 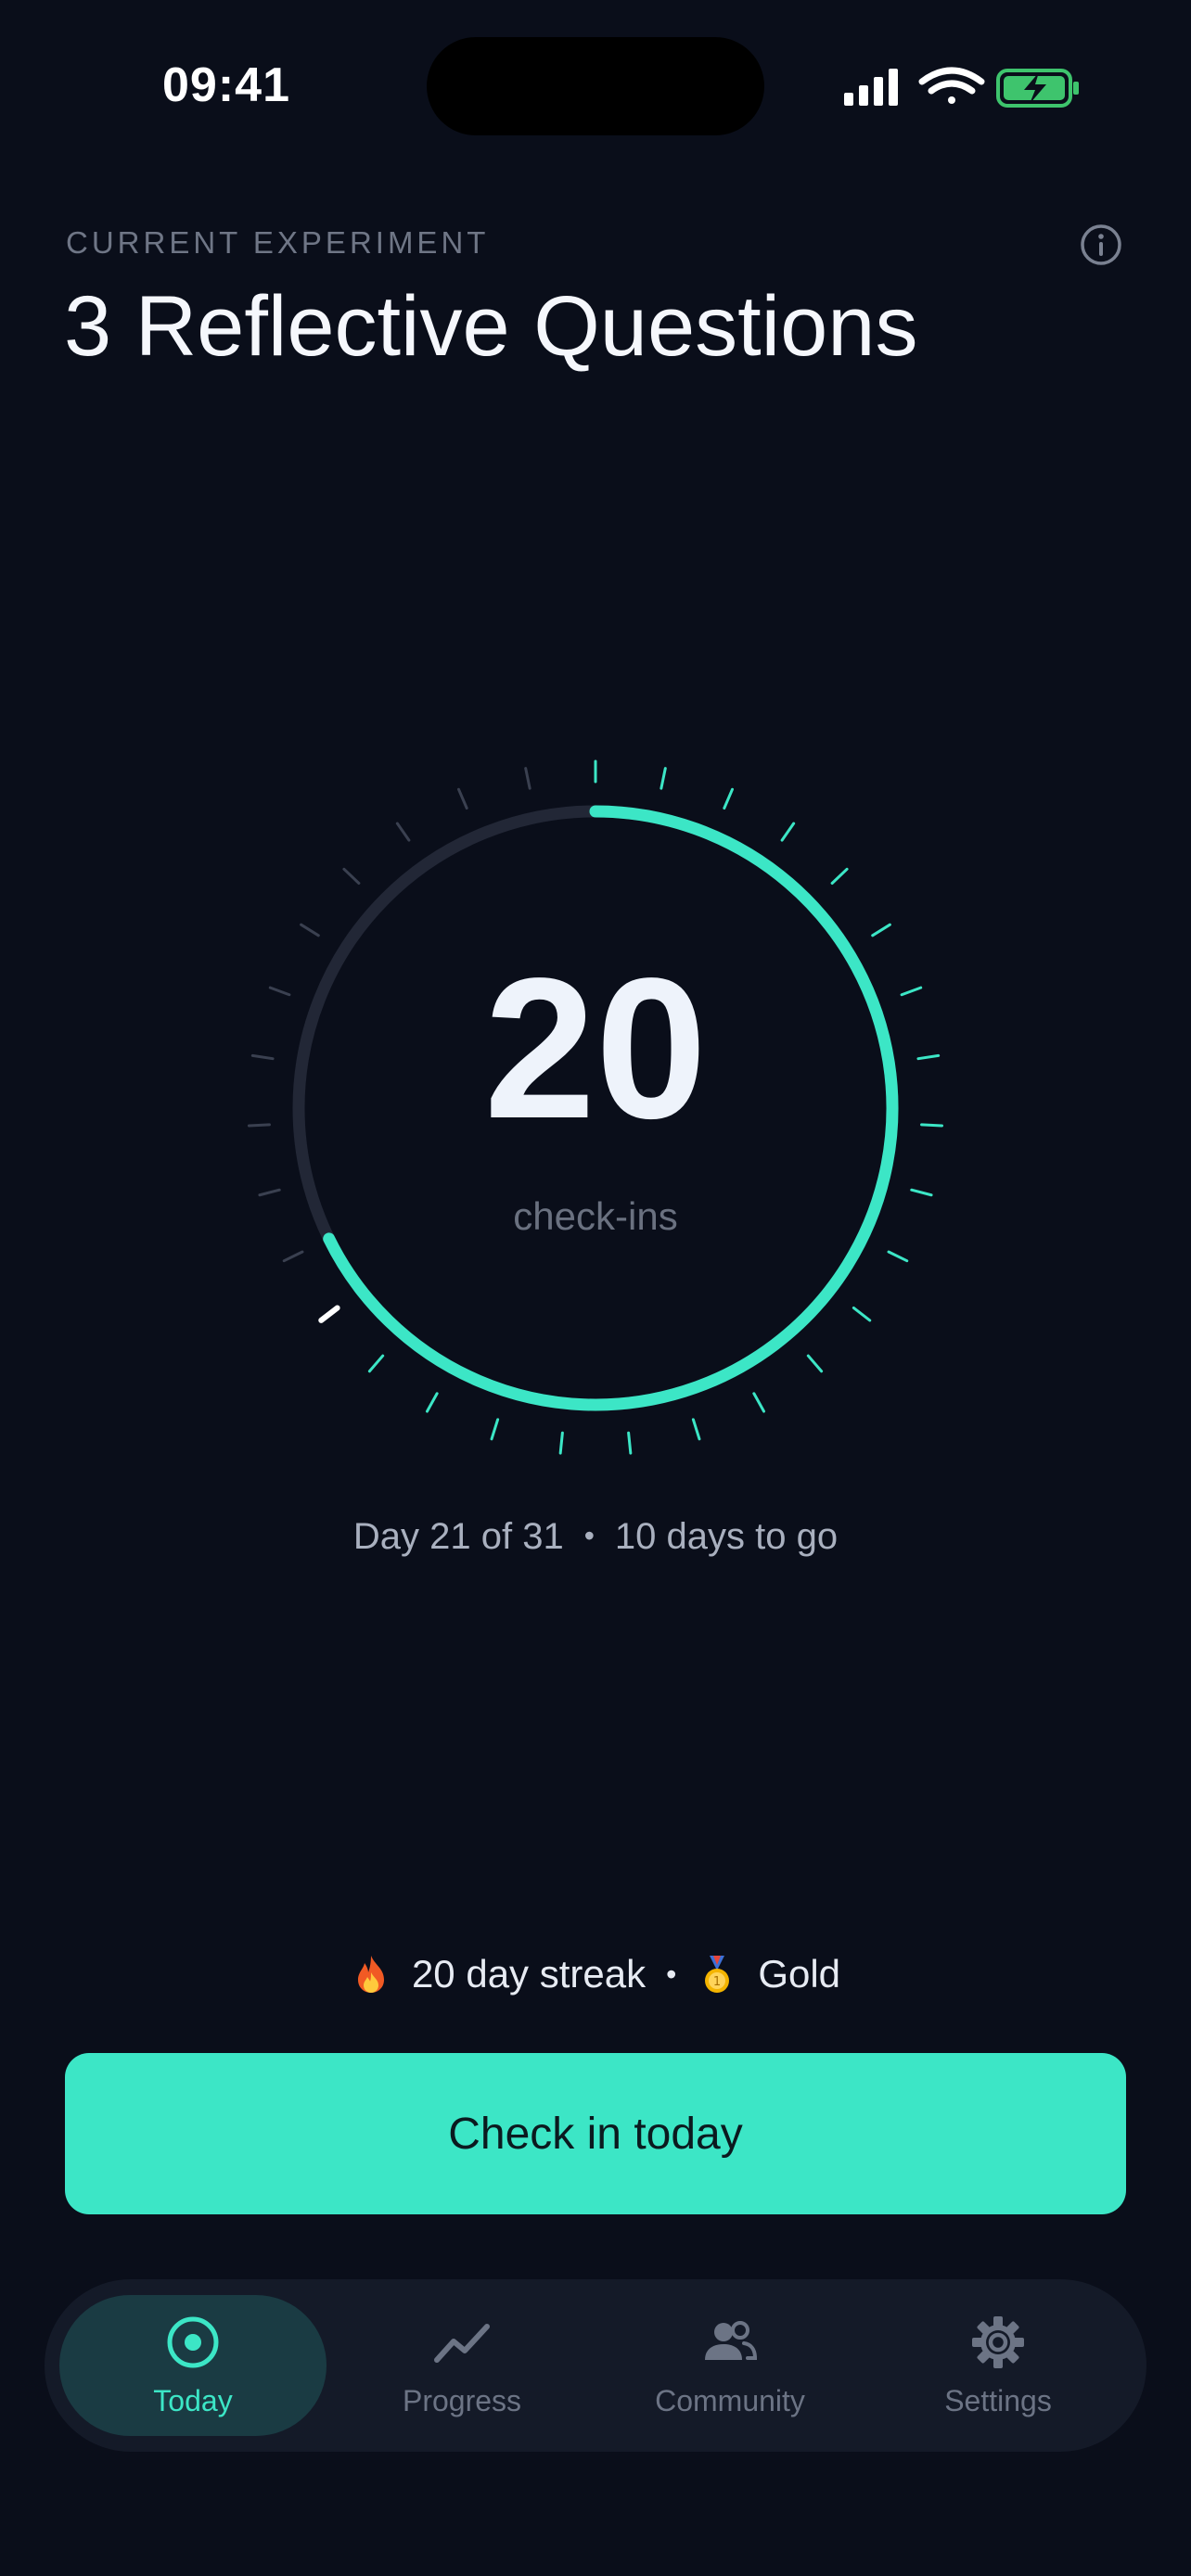 What do you see at coordinates (726, 1537) in the screenshot?
I see `days-remaining: 10 days to go` at bounding box center [726, 1537].